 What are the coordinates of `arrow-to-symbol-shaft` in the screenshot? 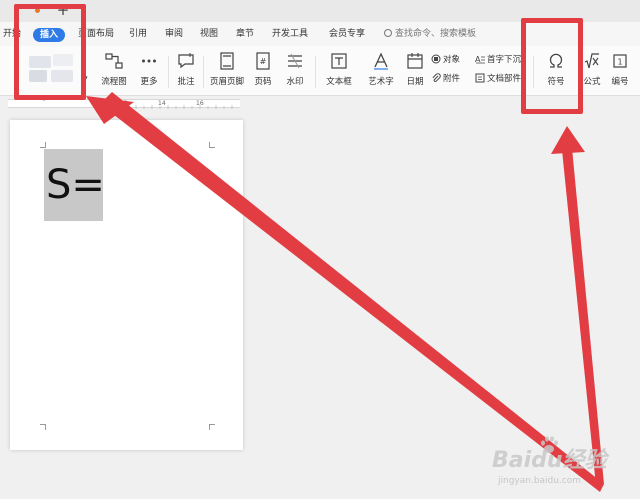 It's located at (583, 317).